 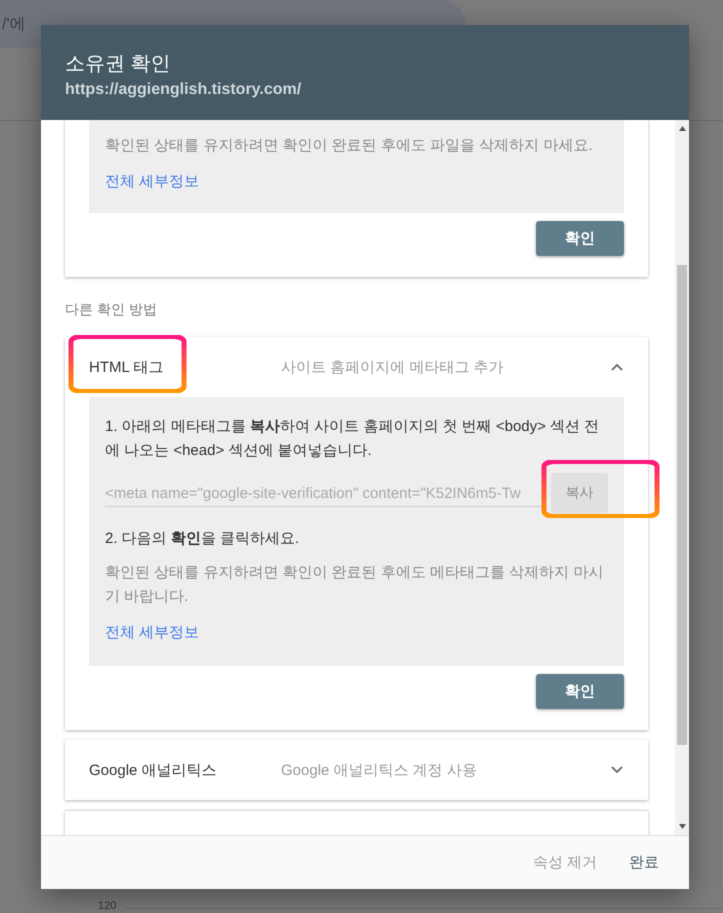 What do you see at coordinates (682, 128) in the screenshot?
I see `scroll-up-icon` at bounding box center [682, 128].